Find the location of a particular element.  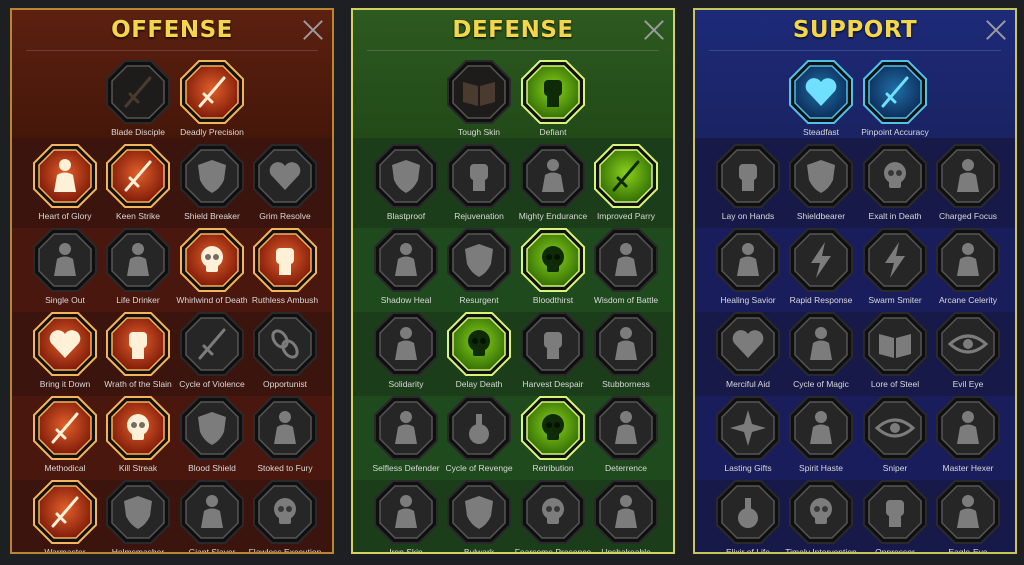

skill-node: Bulwark is located at coordinates (479, 516).